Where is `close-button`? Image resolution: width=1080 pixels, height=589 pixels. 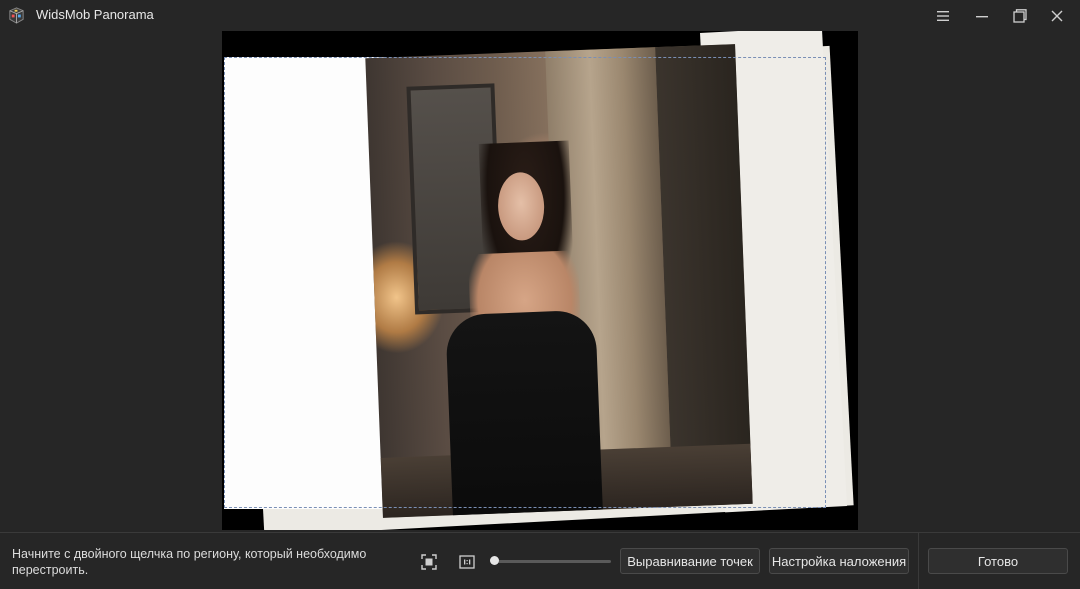
close-button is located at coordinates (1057, 15).